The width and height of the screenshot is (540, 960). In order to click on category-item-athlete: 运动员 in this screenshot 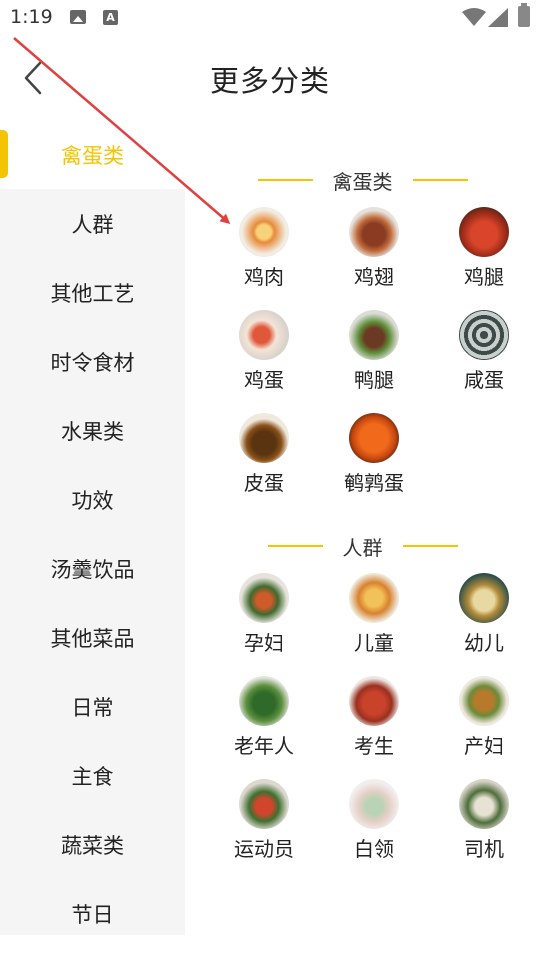, I will do `click(264, 828)`.